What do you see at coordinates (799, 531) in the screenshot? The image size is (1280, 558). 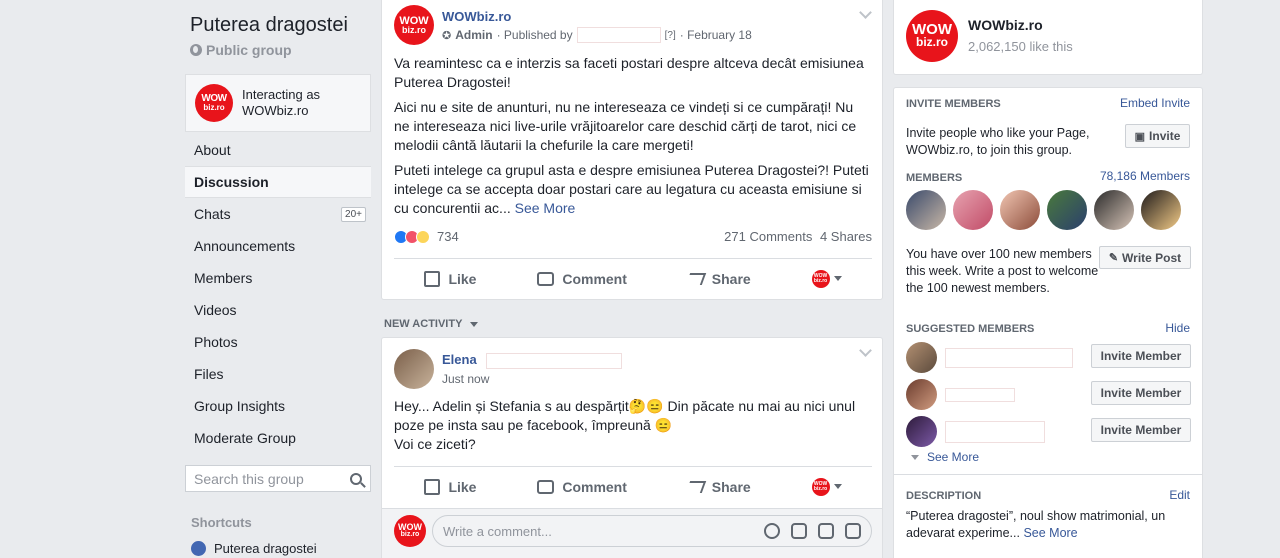 I see `camera-icon` at bounding box center [799, 531].